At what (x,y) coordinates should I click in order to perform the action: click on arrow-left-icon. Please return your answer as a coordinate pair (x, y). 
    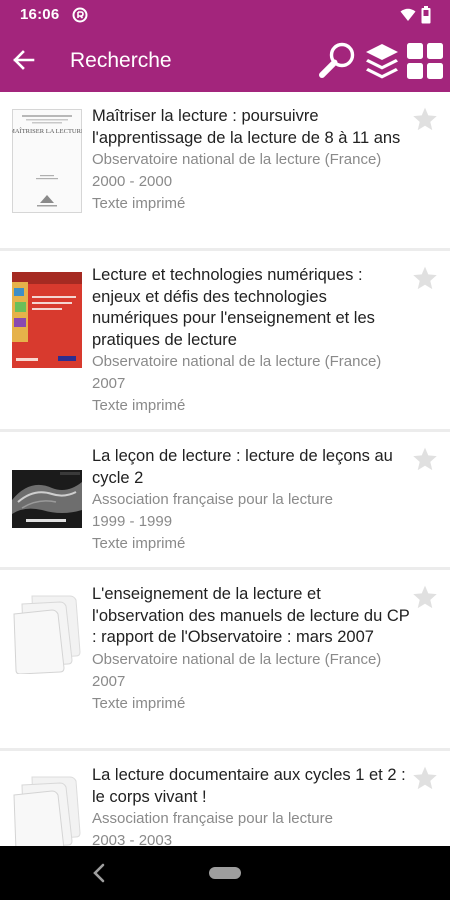
    Looking at the image, I should click on (24, 60).